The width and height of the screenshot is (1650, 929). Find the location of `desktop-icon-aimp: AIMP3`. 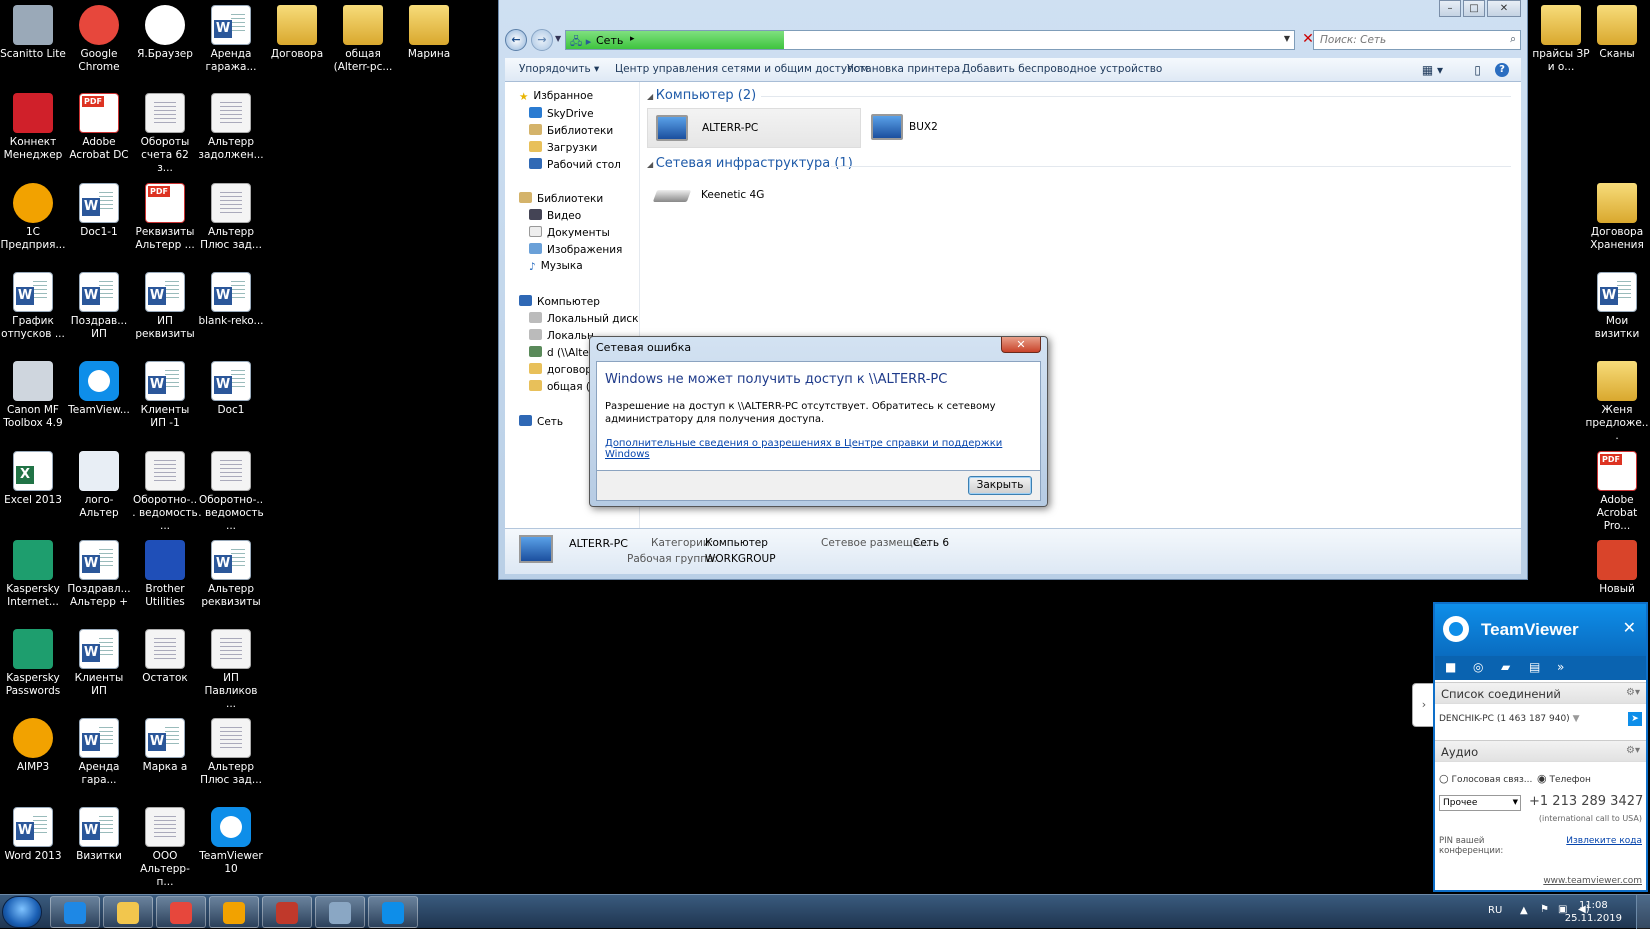

desktop-icon-aimp: AIMP3 is located at coordinates (33, 757).